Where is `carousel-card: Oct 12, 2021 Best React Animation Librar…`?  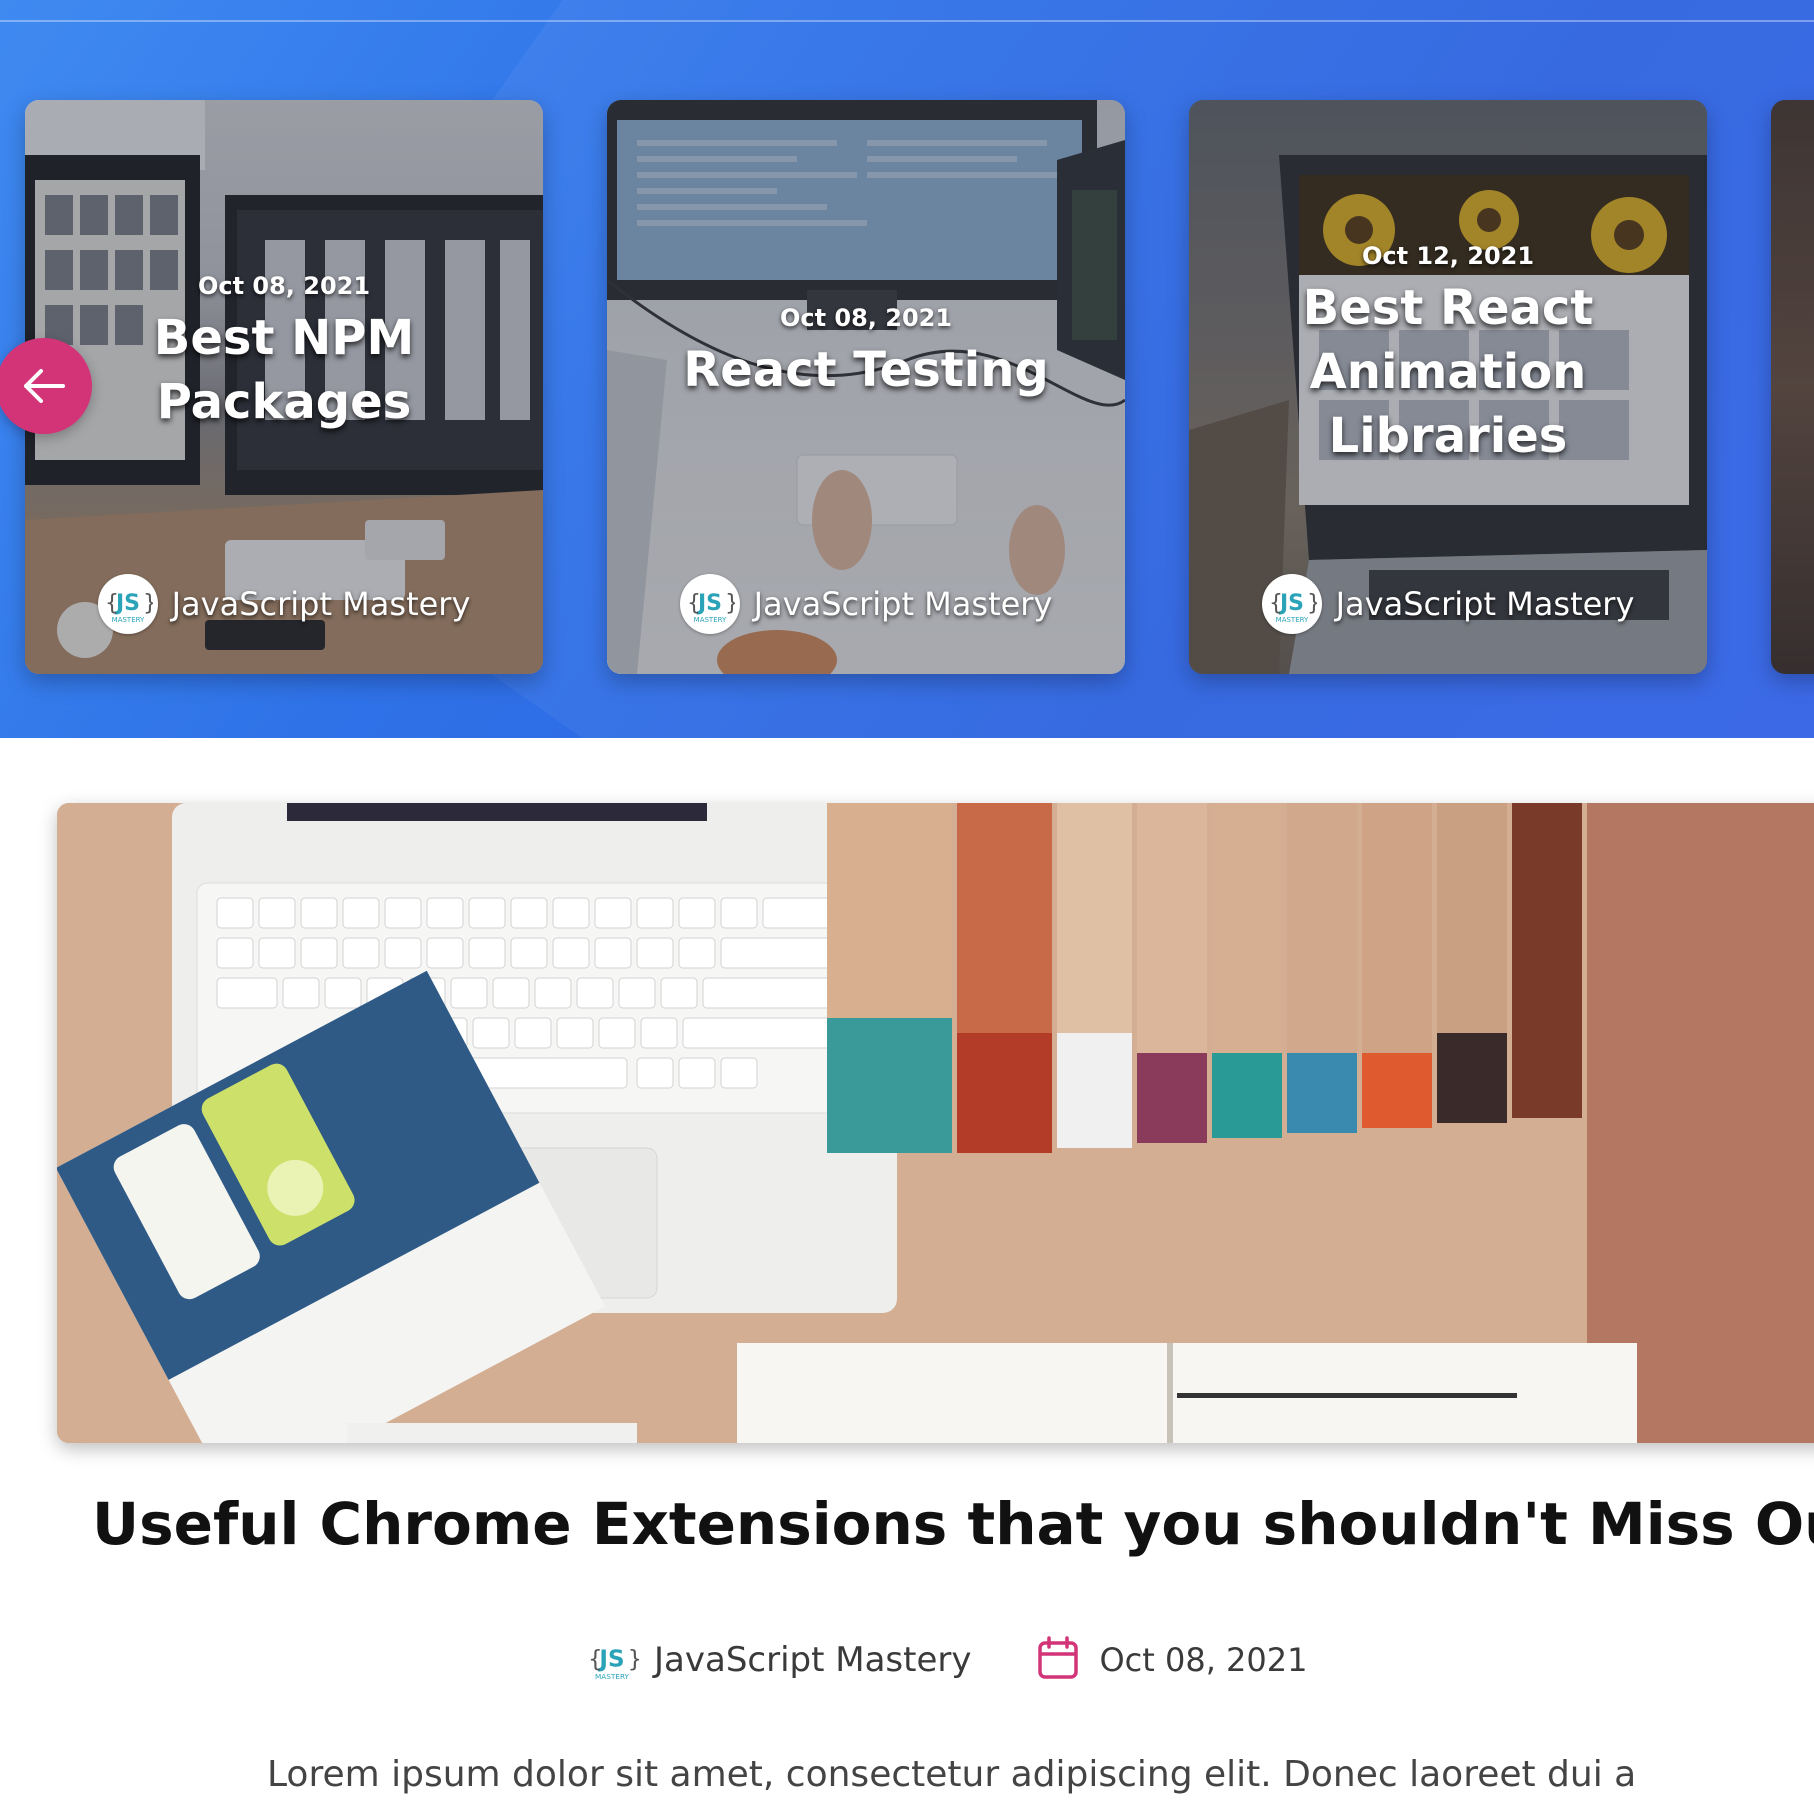
carousel-card: Oct 12, 2021 Best React Animation Librar… is located at coordinates (1448, 387).